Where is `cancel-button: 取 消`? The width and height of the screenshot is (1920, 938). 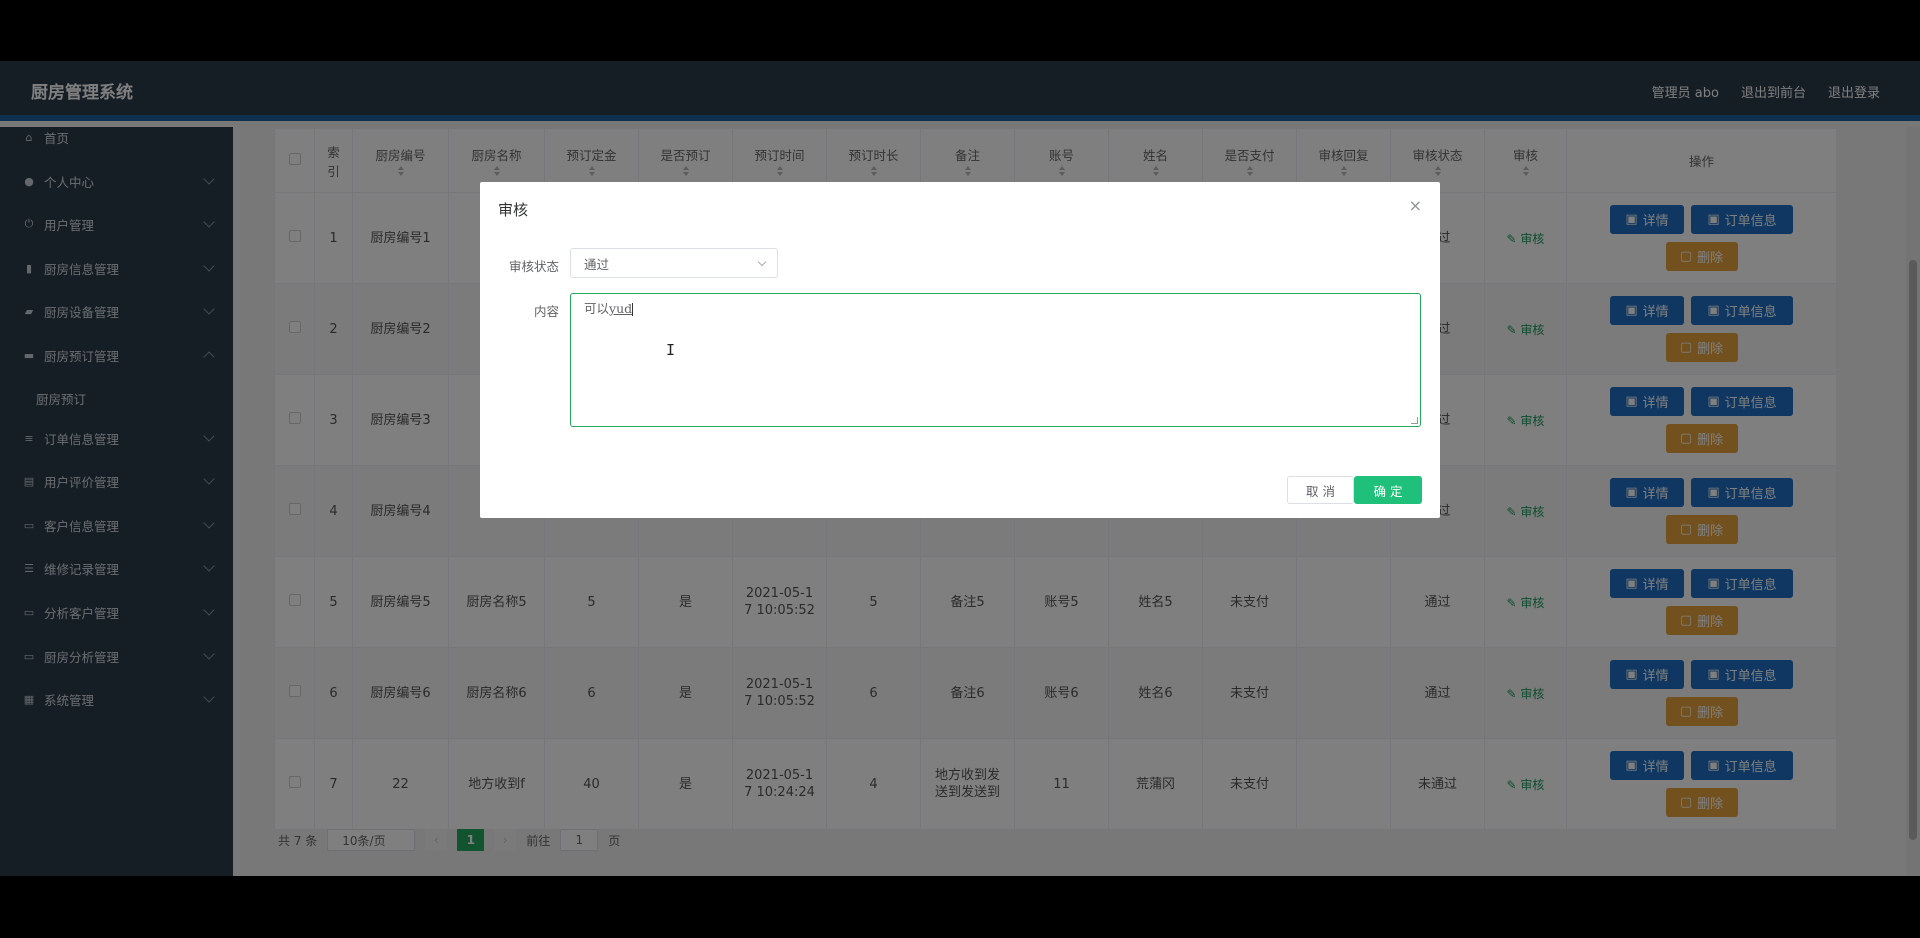
cancel-button: 取 消 is located at coordinates (1320, 490).